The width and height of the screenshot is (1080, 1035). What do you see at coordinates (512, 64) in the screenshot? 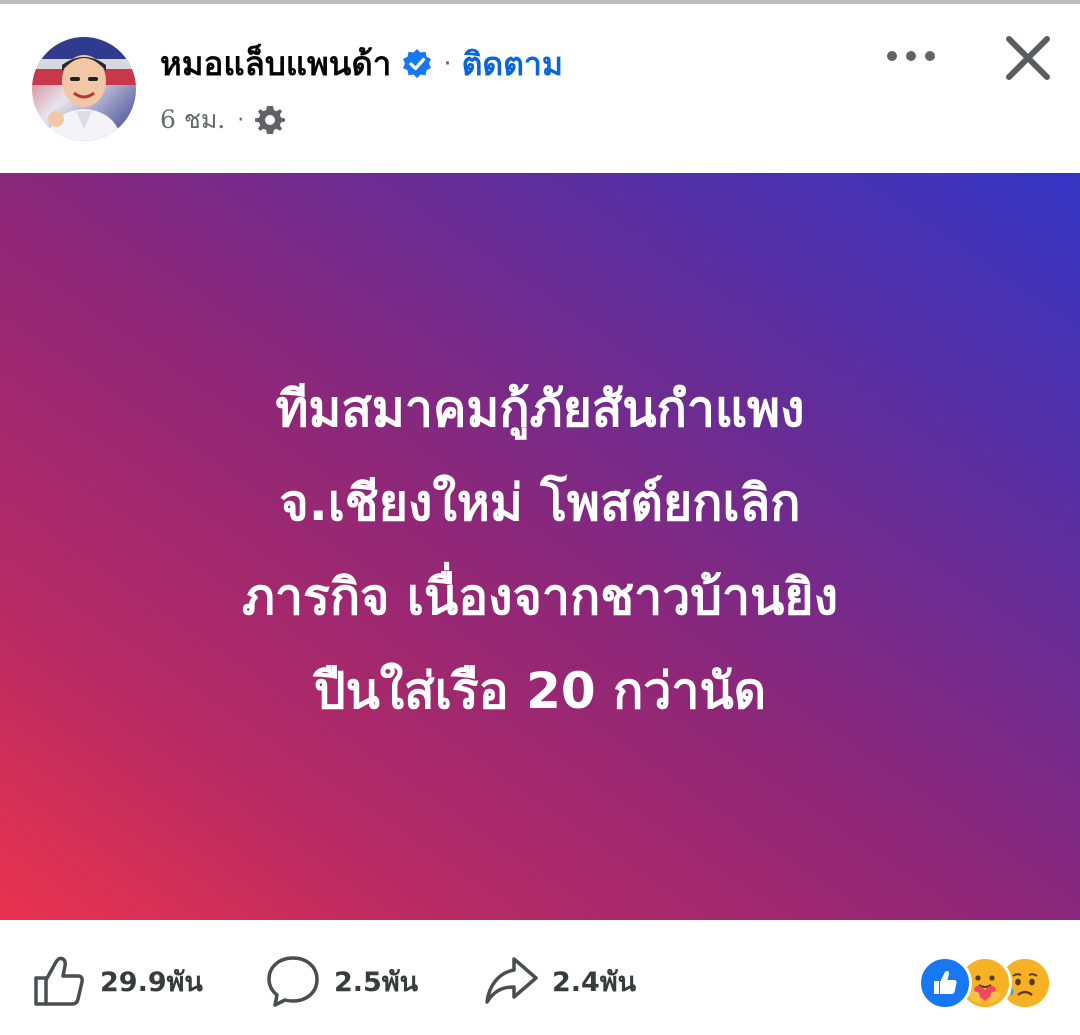
I see `follow-button: ติดตาม` at bounding box center [512, 64].